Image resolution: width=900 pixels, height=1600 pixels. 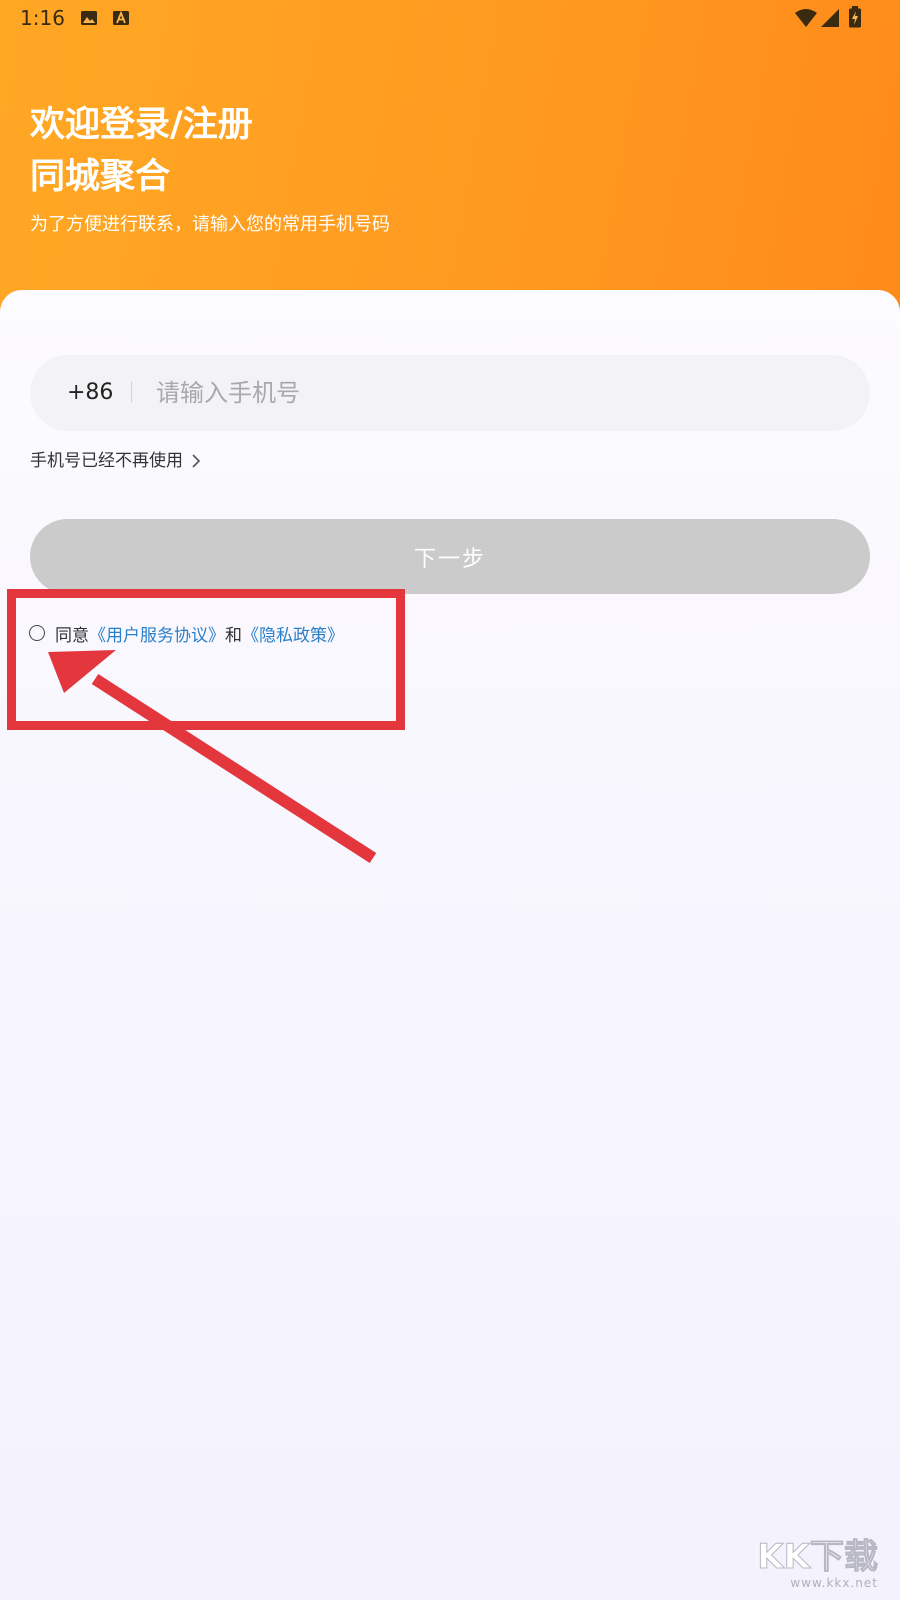 What do you see at coordinates (855, 17) in the screenshot?
I see `battery-charging-icon` at bounding box center [855, 17].